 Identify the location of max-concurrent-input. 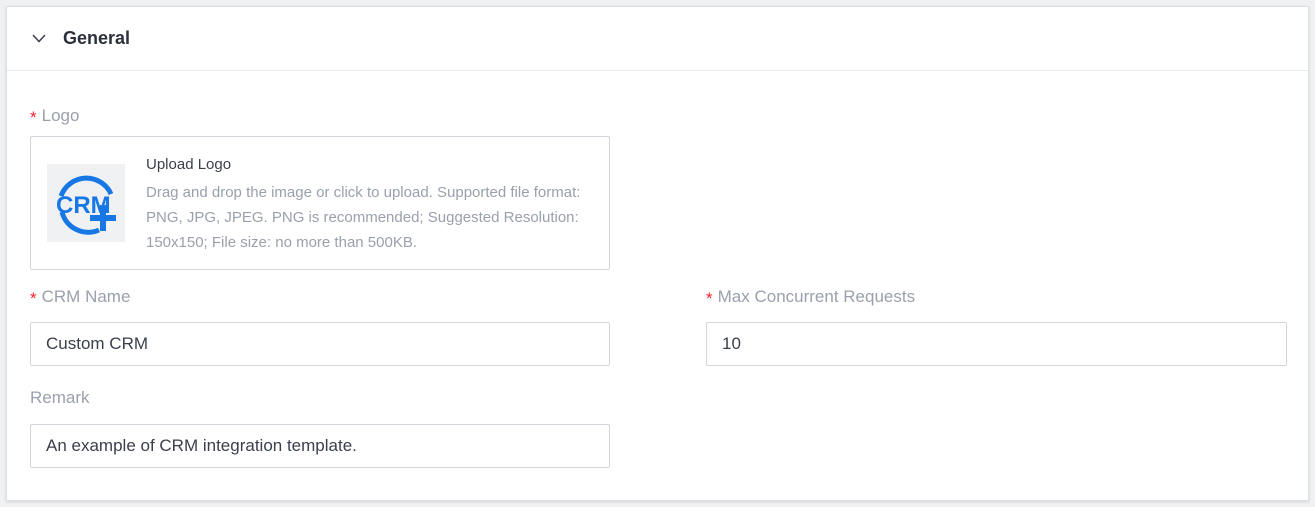
(996, 344).